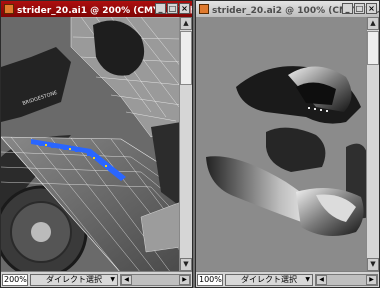 This screenshot has height=288, width=380. What do you see at coordinates (287, 9) in the screenshot?
I see `window-titlebar: strider_20.ai2 @ 100% (CMYK/プレビュー) _ □ ×` at bounding box center [287, 9].